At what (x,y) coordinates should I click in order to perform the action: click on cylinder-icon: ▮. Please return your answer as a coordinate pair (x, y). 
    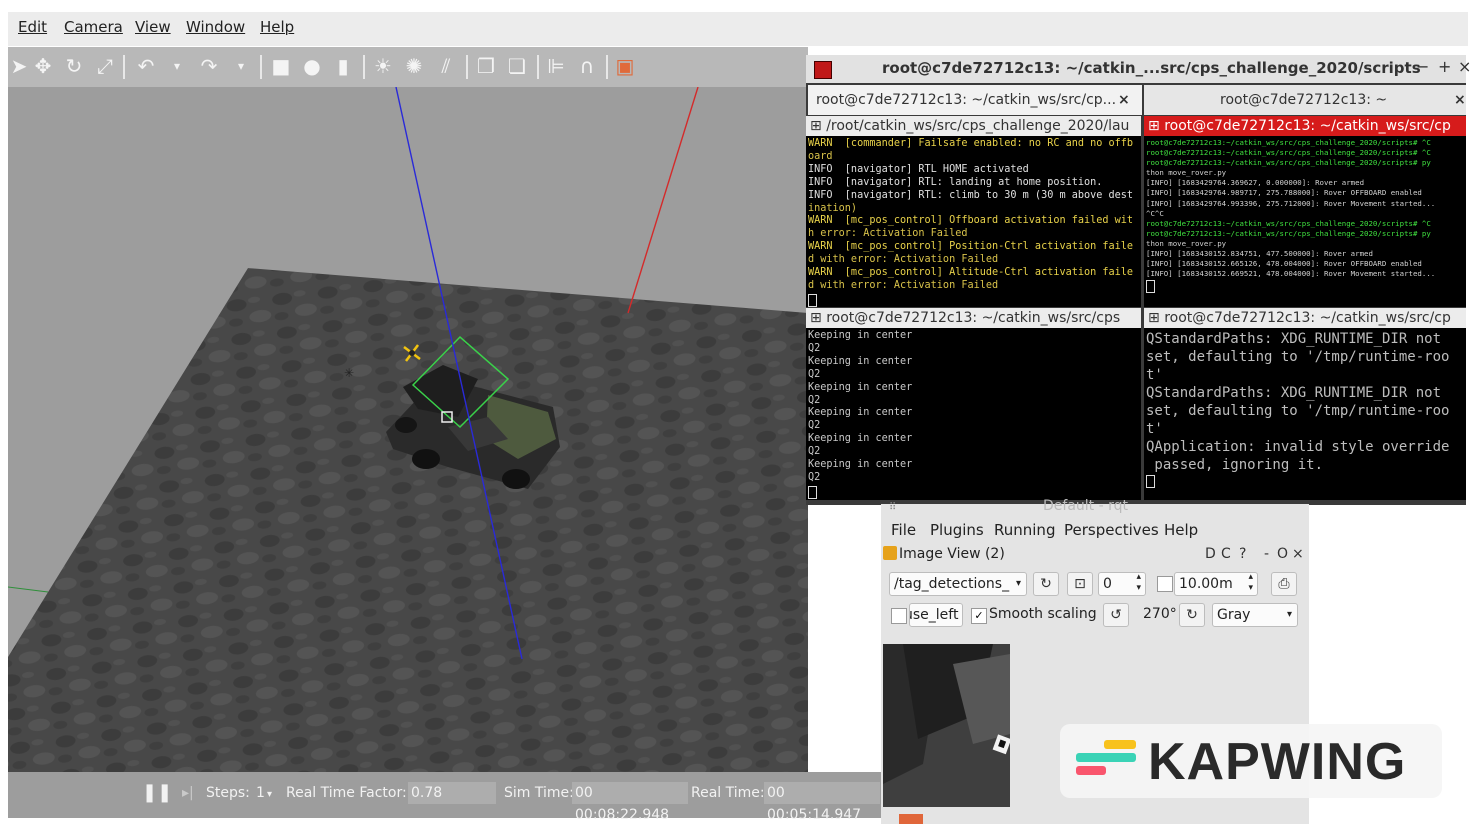
    Looking at the image, I should click on (343, 66).